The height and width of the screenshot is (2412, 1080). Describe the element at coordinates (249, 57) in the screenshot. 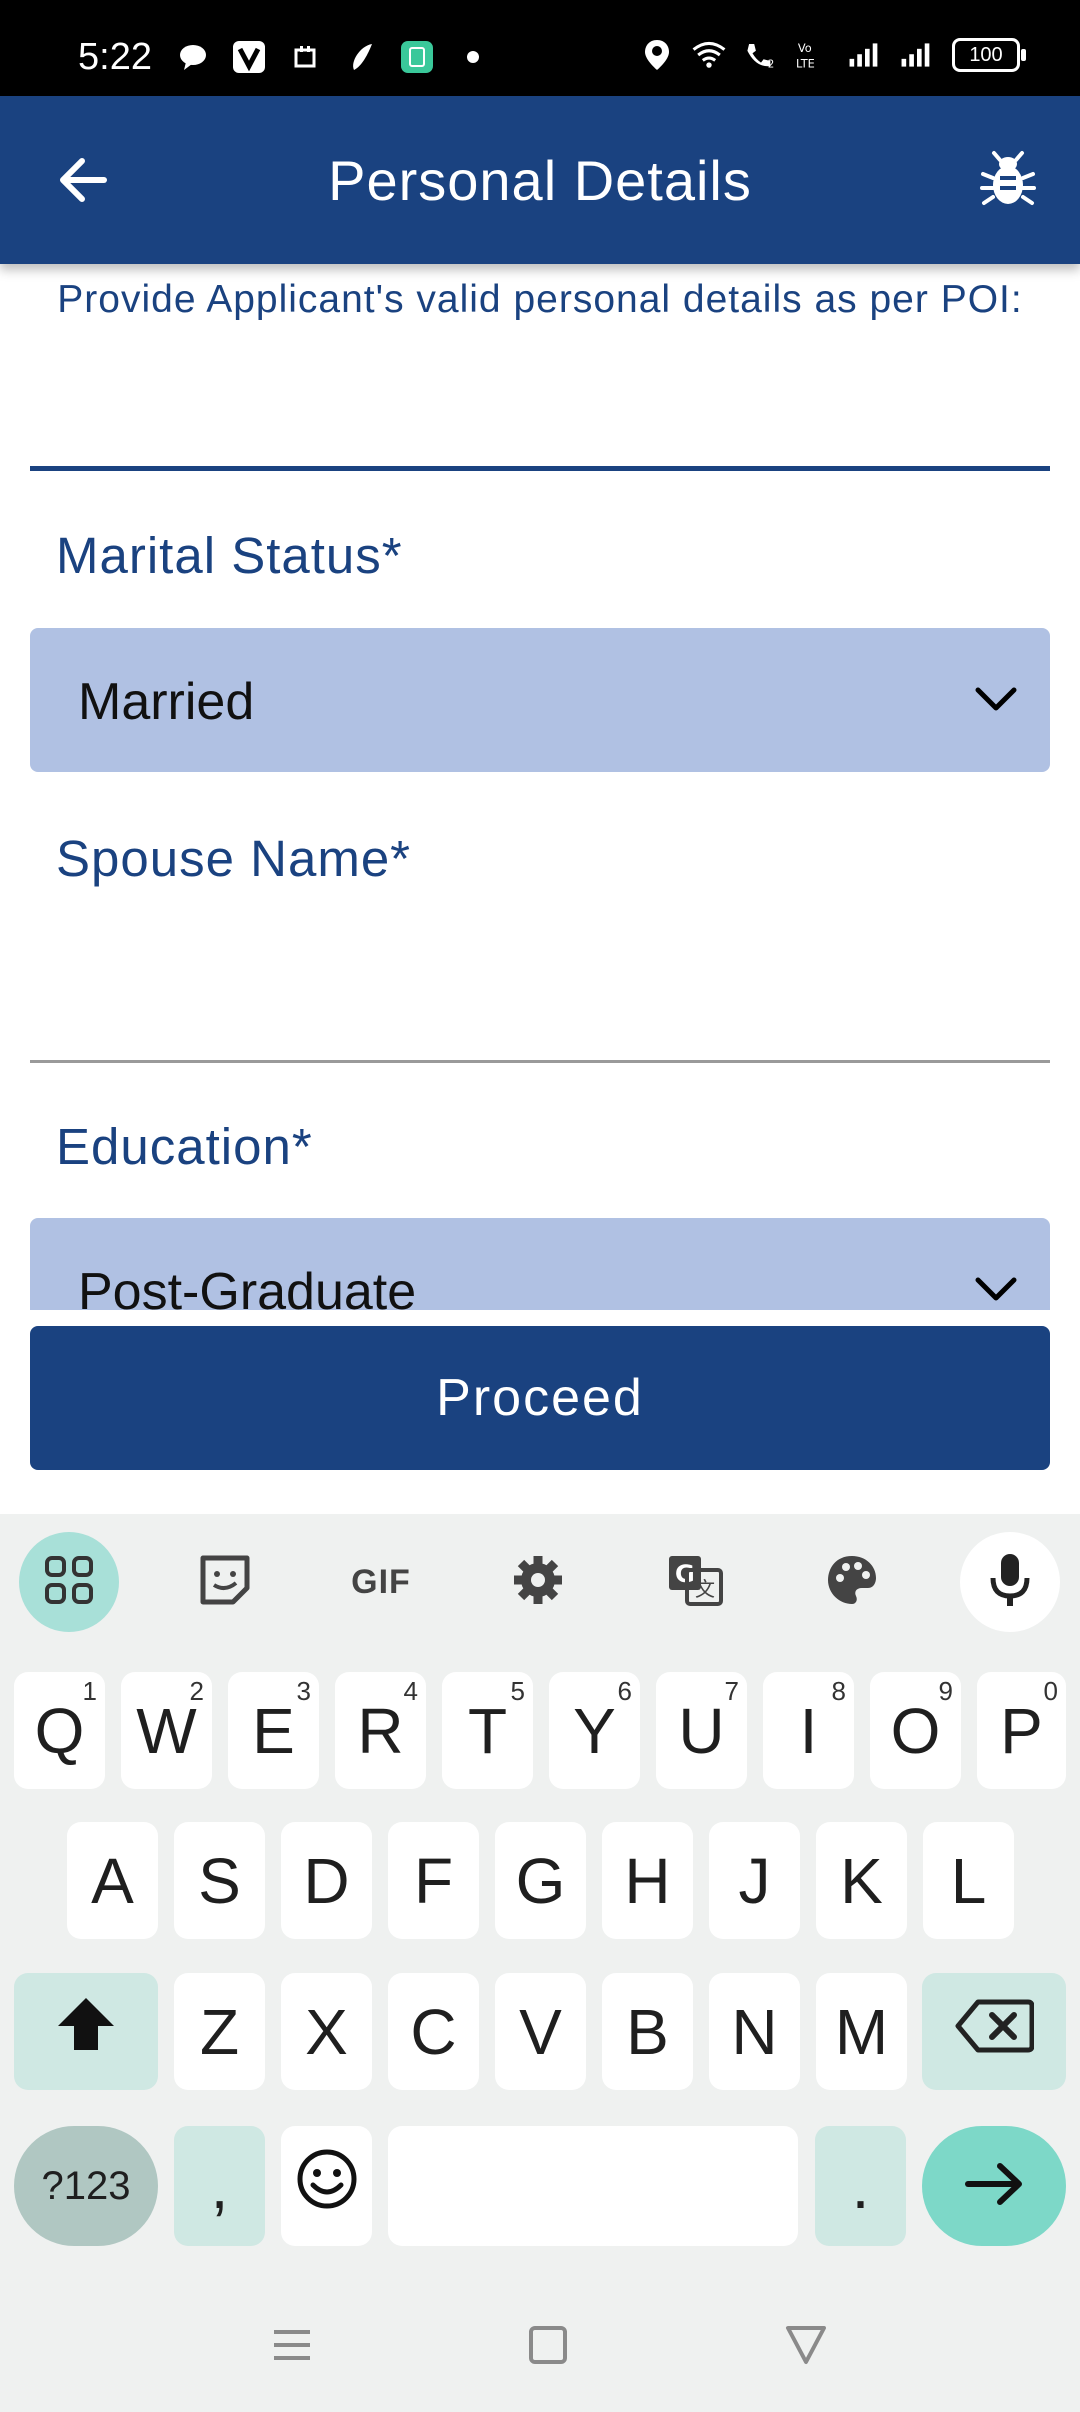

I see `v-app-icon` at that location.